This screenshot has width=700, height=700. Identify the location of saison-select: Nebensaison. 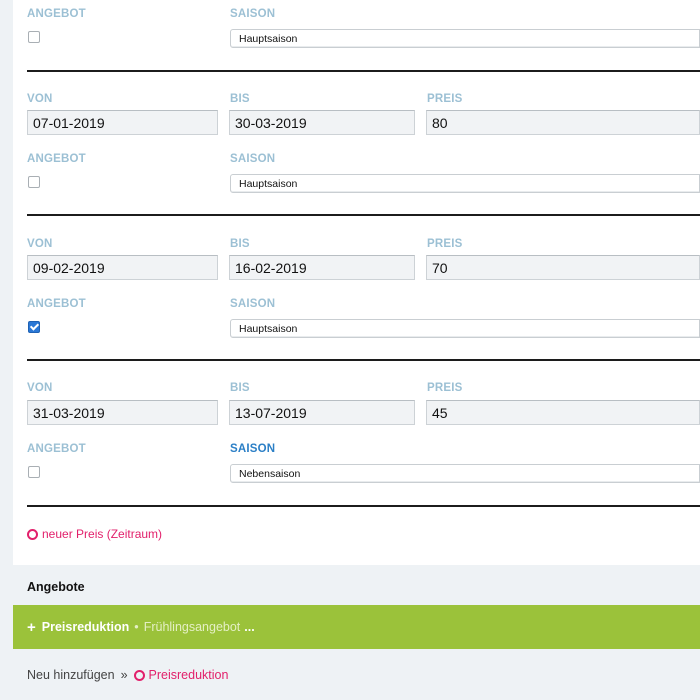
(465, 473).